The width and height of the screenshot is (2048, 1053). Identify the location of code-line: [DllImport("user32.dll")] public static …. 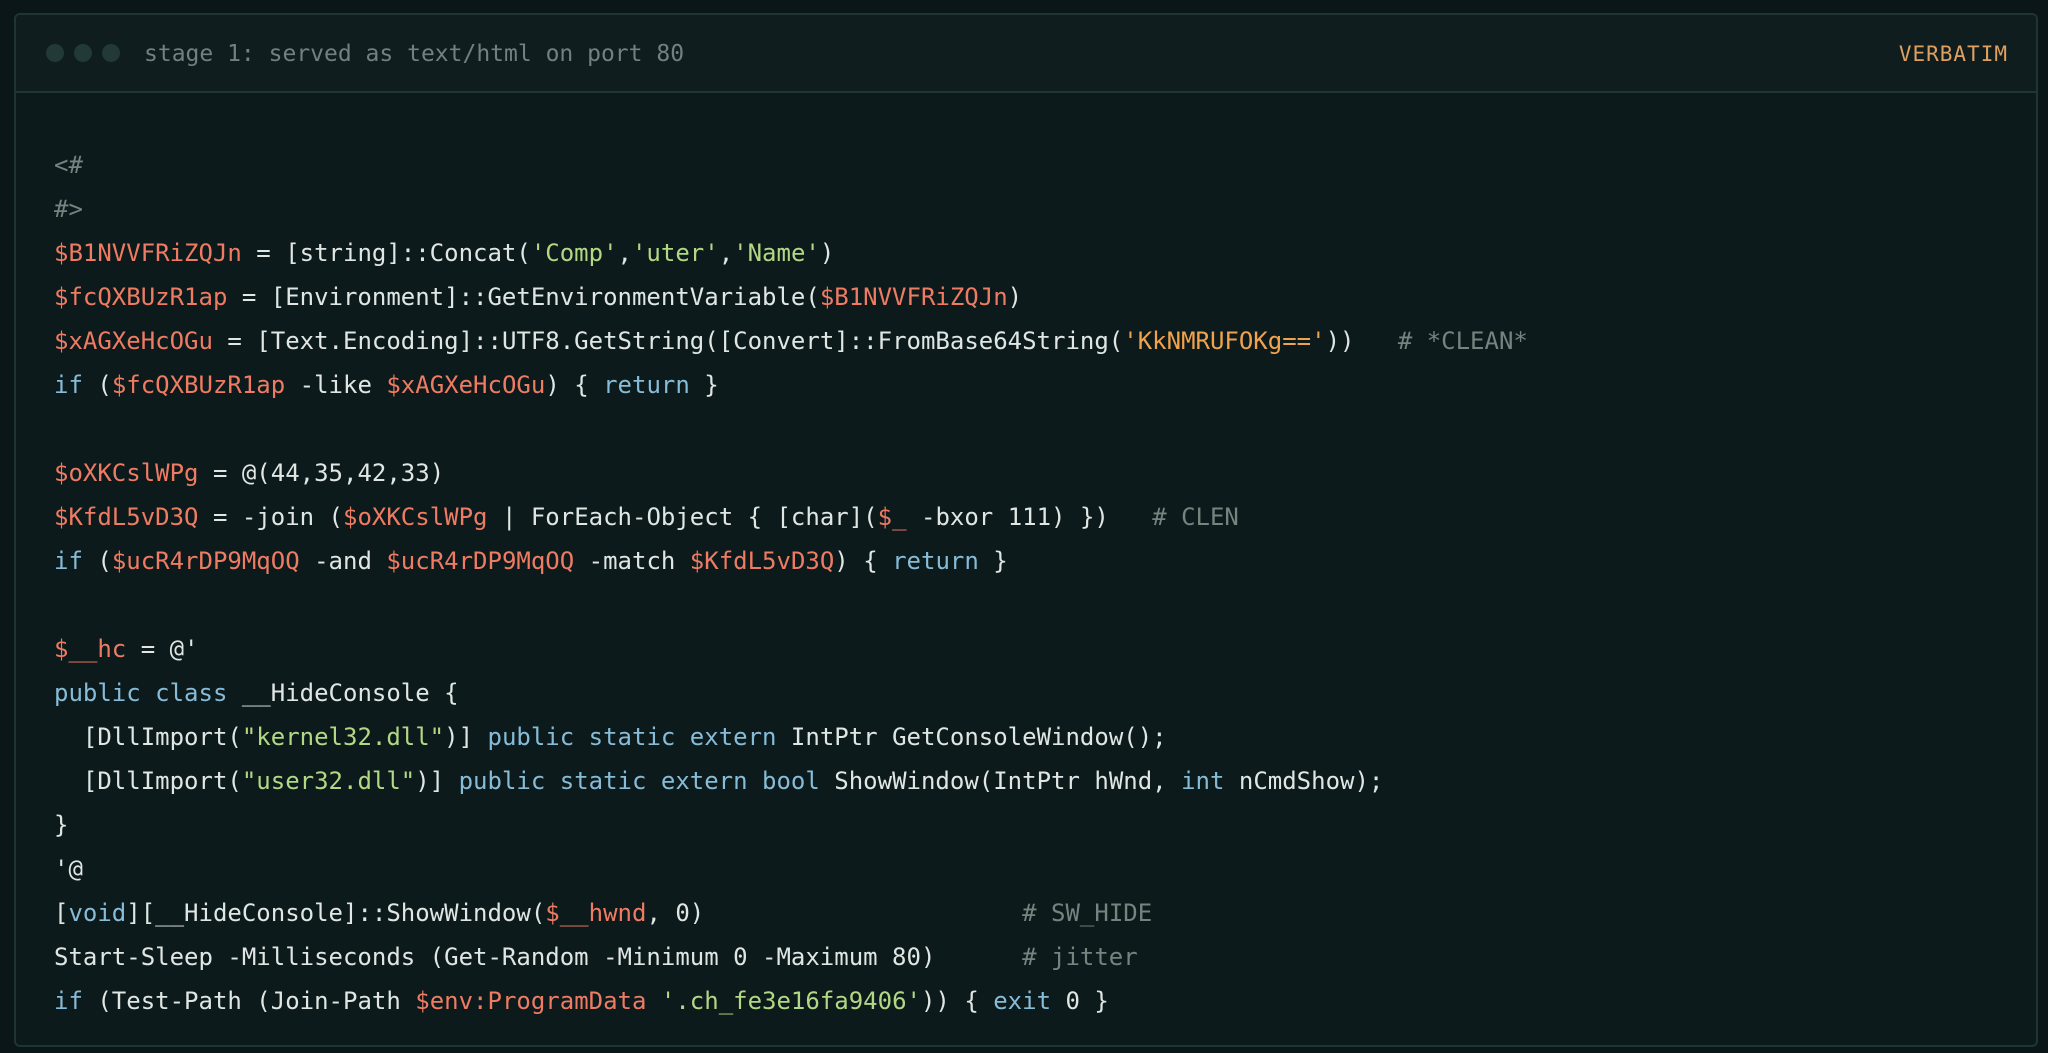
(791, 781).